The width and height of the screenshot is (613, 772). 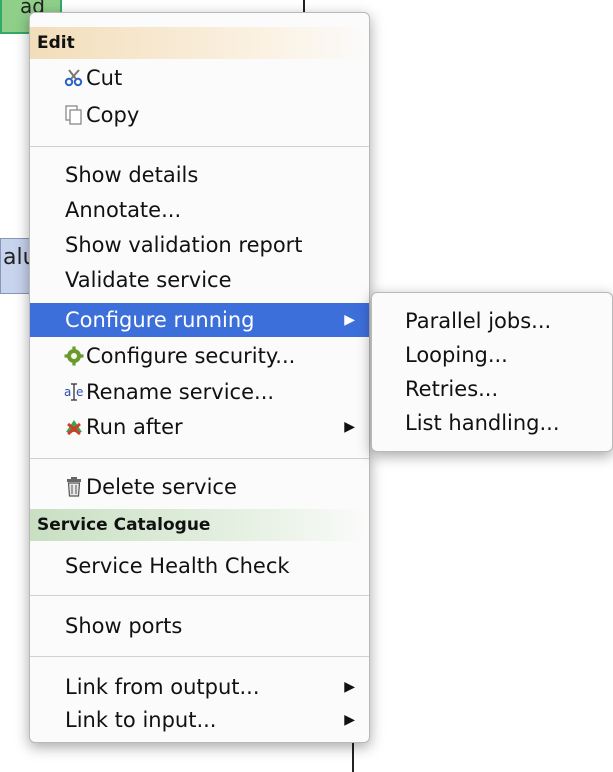 I want to click on section-header-edit: Edit, so click(x=199, y=43).